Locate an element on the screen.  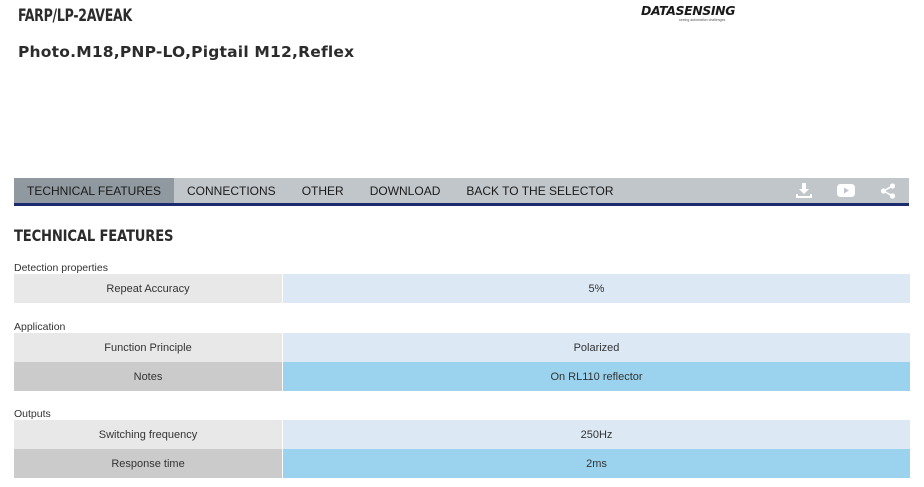
tab-other: OTHER is located at coordinates (323, 190).